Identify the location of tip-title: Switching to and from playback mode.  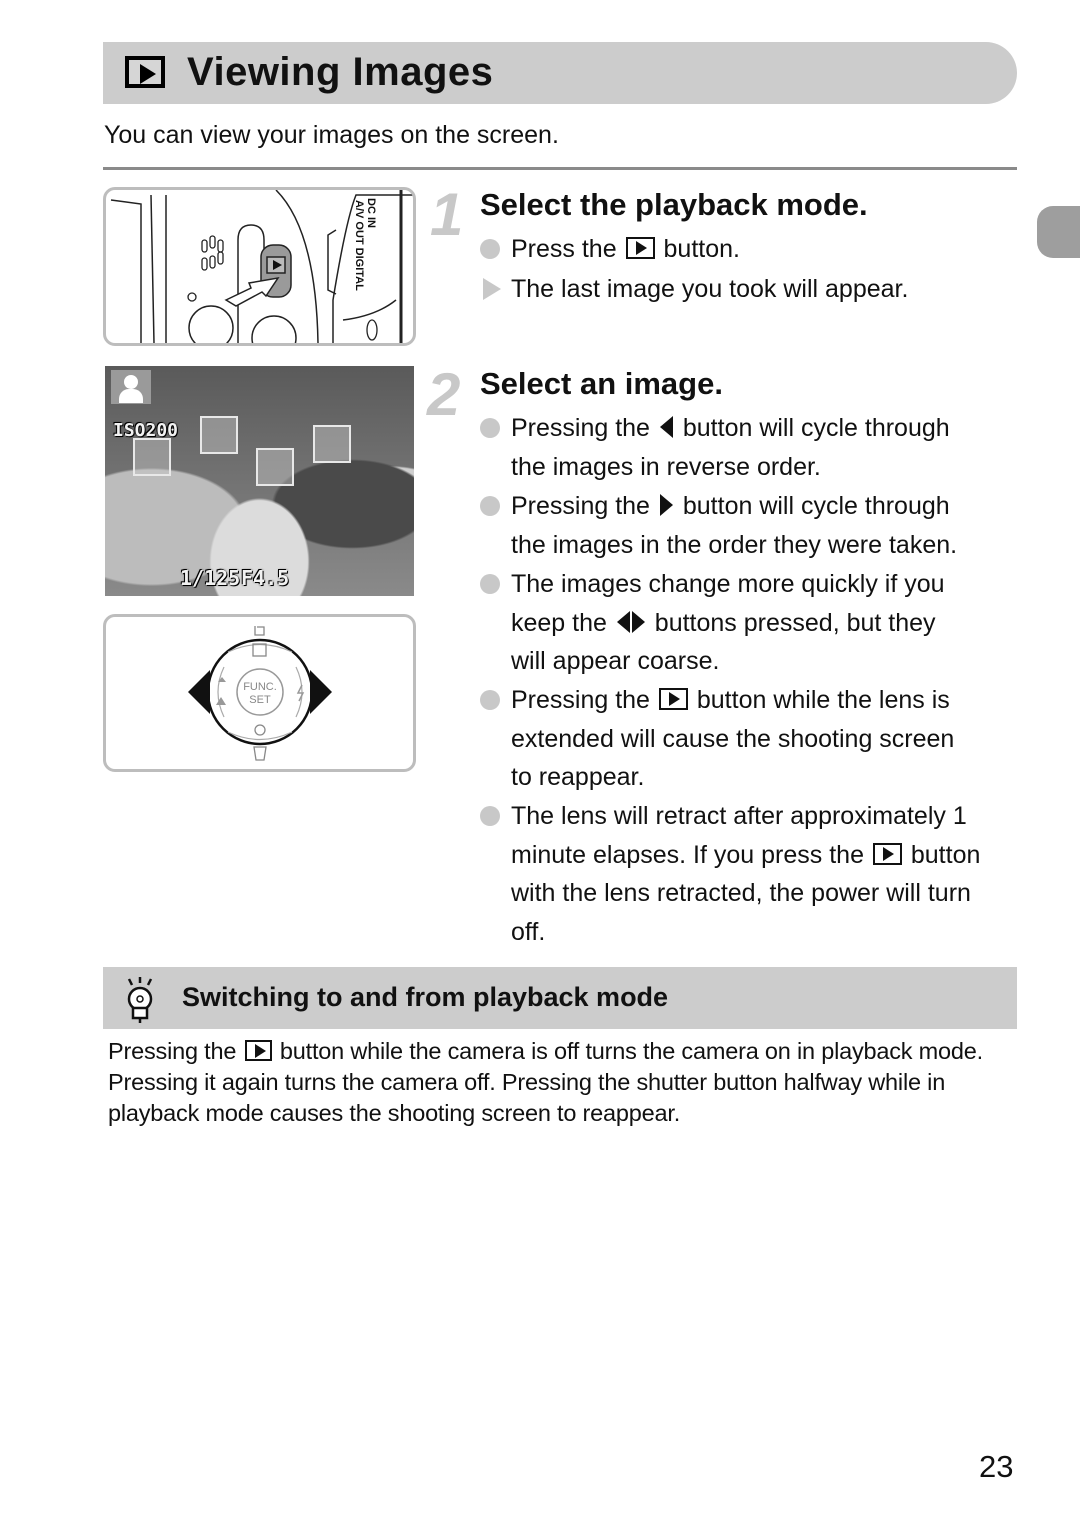
(425, 997).